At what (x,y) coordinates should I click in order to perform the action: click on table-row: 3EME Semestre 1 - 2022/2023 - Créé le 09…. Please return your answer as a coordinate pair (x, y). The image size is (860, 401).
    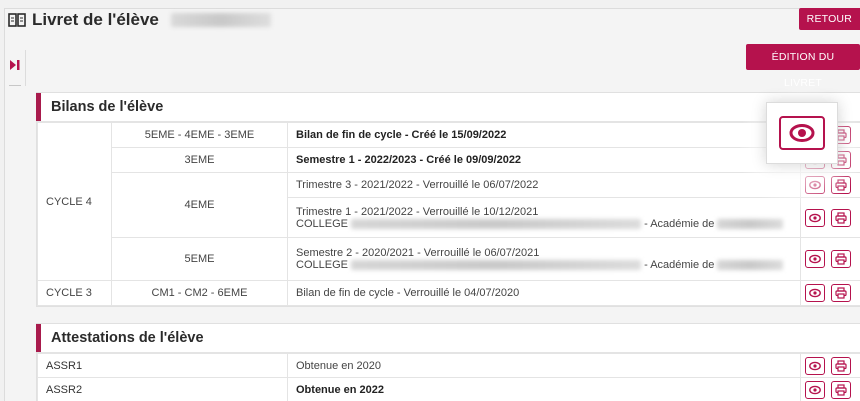
    Looking at the image, I should click on (449, 160).